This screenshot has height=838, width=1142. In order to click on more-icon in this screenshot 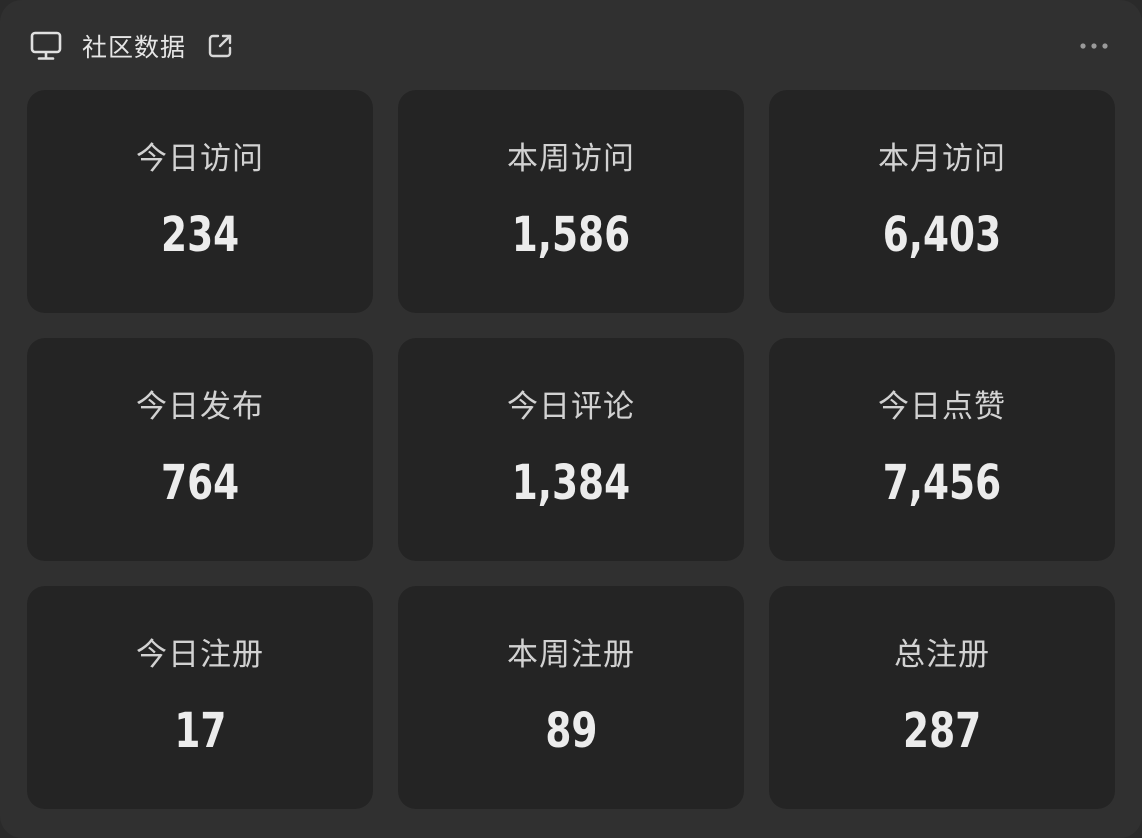, I will do `click(1094, 46)`.